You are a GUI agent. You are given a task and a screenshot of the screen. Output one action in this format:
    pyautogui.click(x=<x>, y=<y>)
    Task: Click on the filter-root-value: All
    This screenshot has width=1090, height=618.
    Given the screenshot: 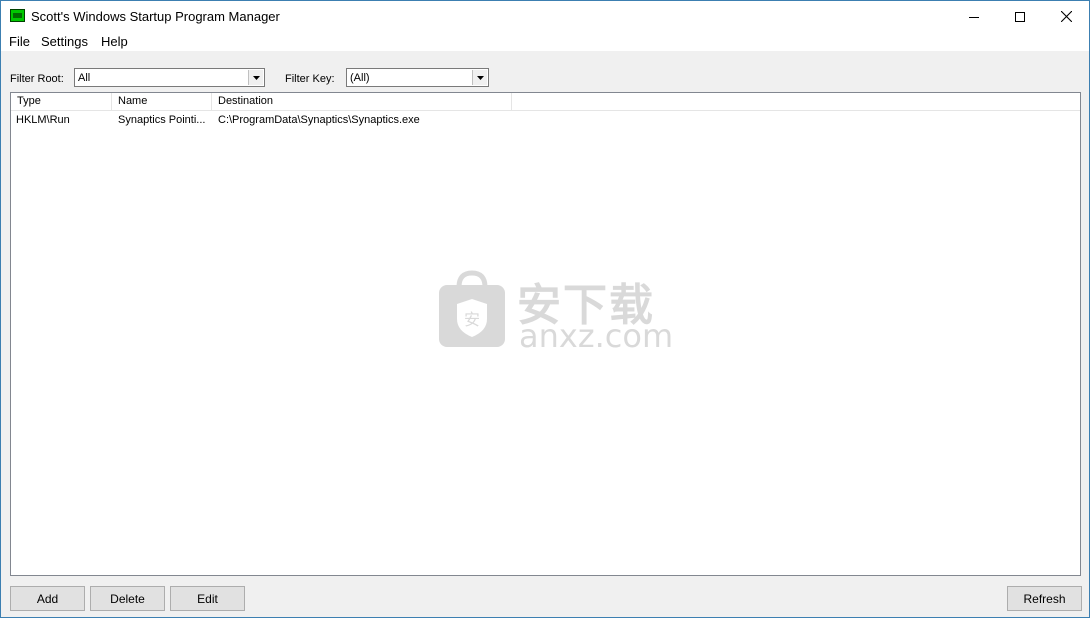 What is the action you would take?
    pyautogui.click(x=84, y=78)
    